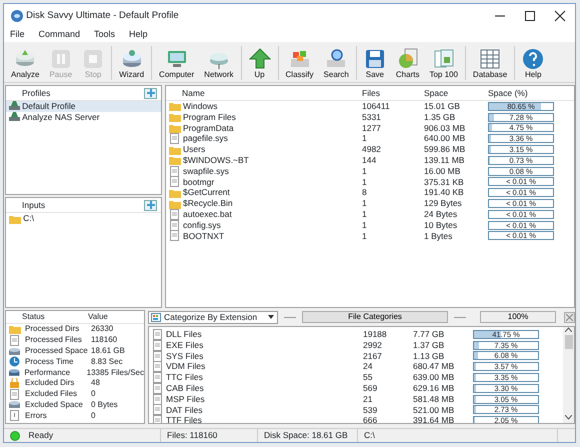 This screenshot has height=447, width=580. Describe the element at coordinates (518, 317) in the screenshot. I see `zoom-button: 100%` at that location.